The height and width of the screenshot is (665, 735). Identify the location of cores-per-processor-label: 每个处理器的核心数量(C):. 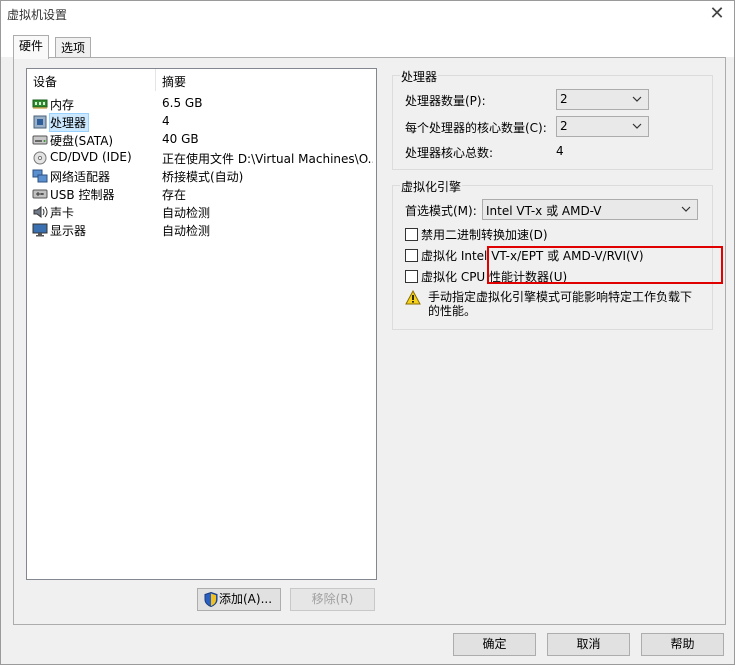
(476, 128).